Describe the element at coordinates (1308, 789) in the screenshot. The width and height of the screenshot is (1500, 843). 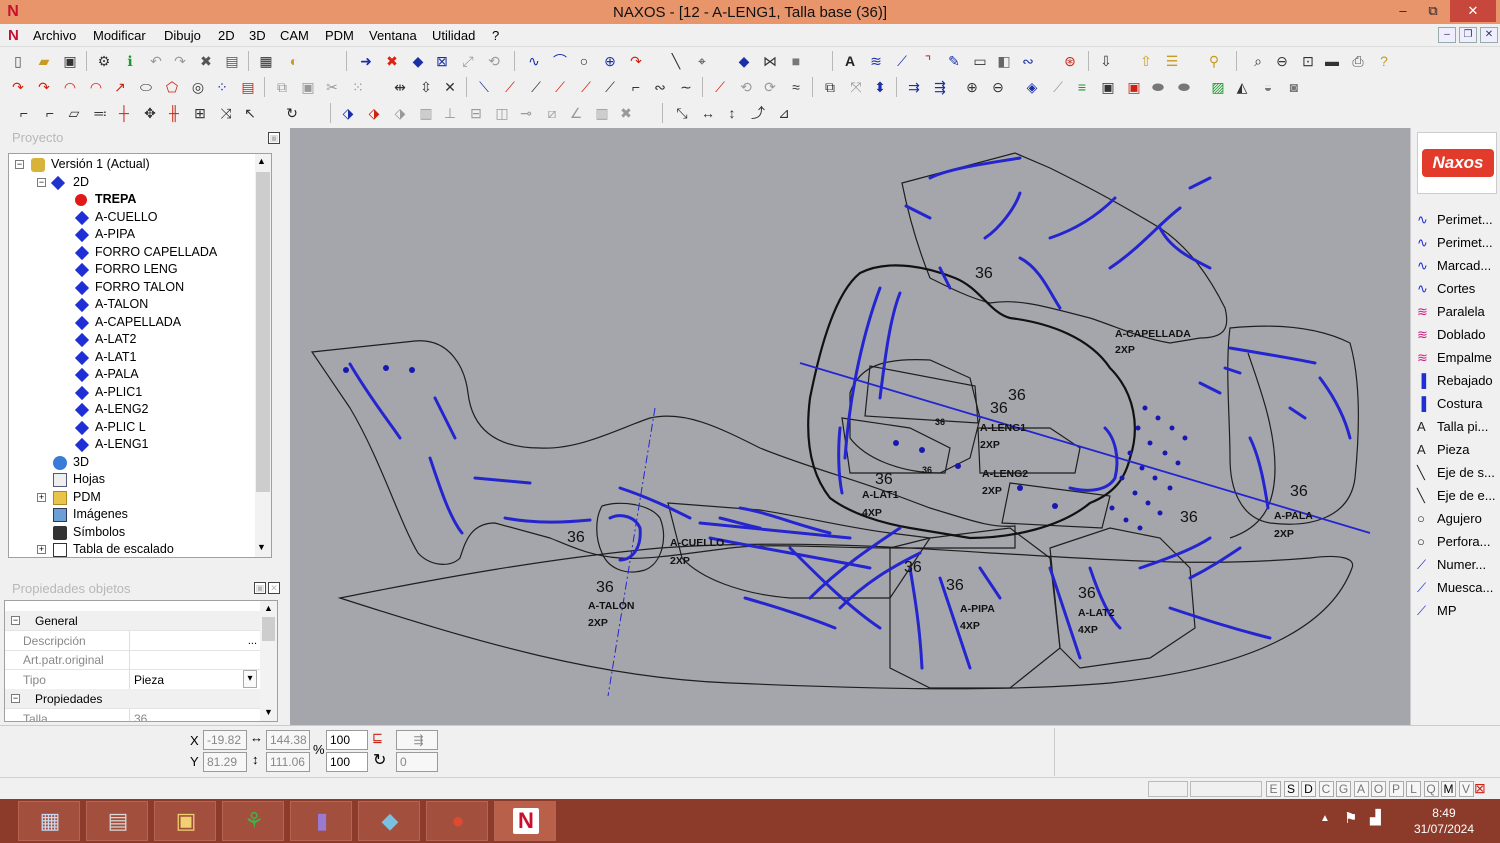
I see `snap-toggle-d: D` at that location.